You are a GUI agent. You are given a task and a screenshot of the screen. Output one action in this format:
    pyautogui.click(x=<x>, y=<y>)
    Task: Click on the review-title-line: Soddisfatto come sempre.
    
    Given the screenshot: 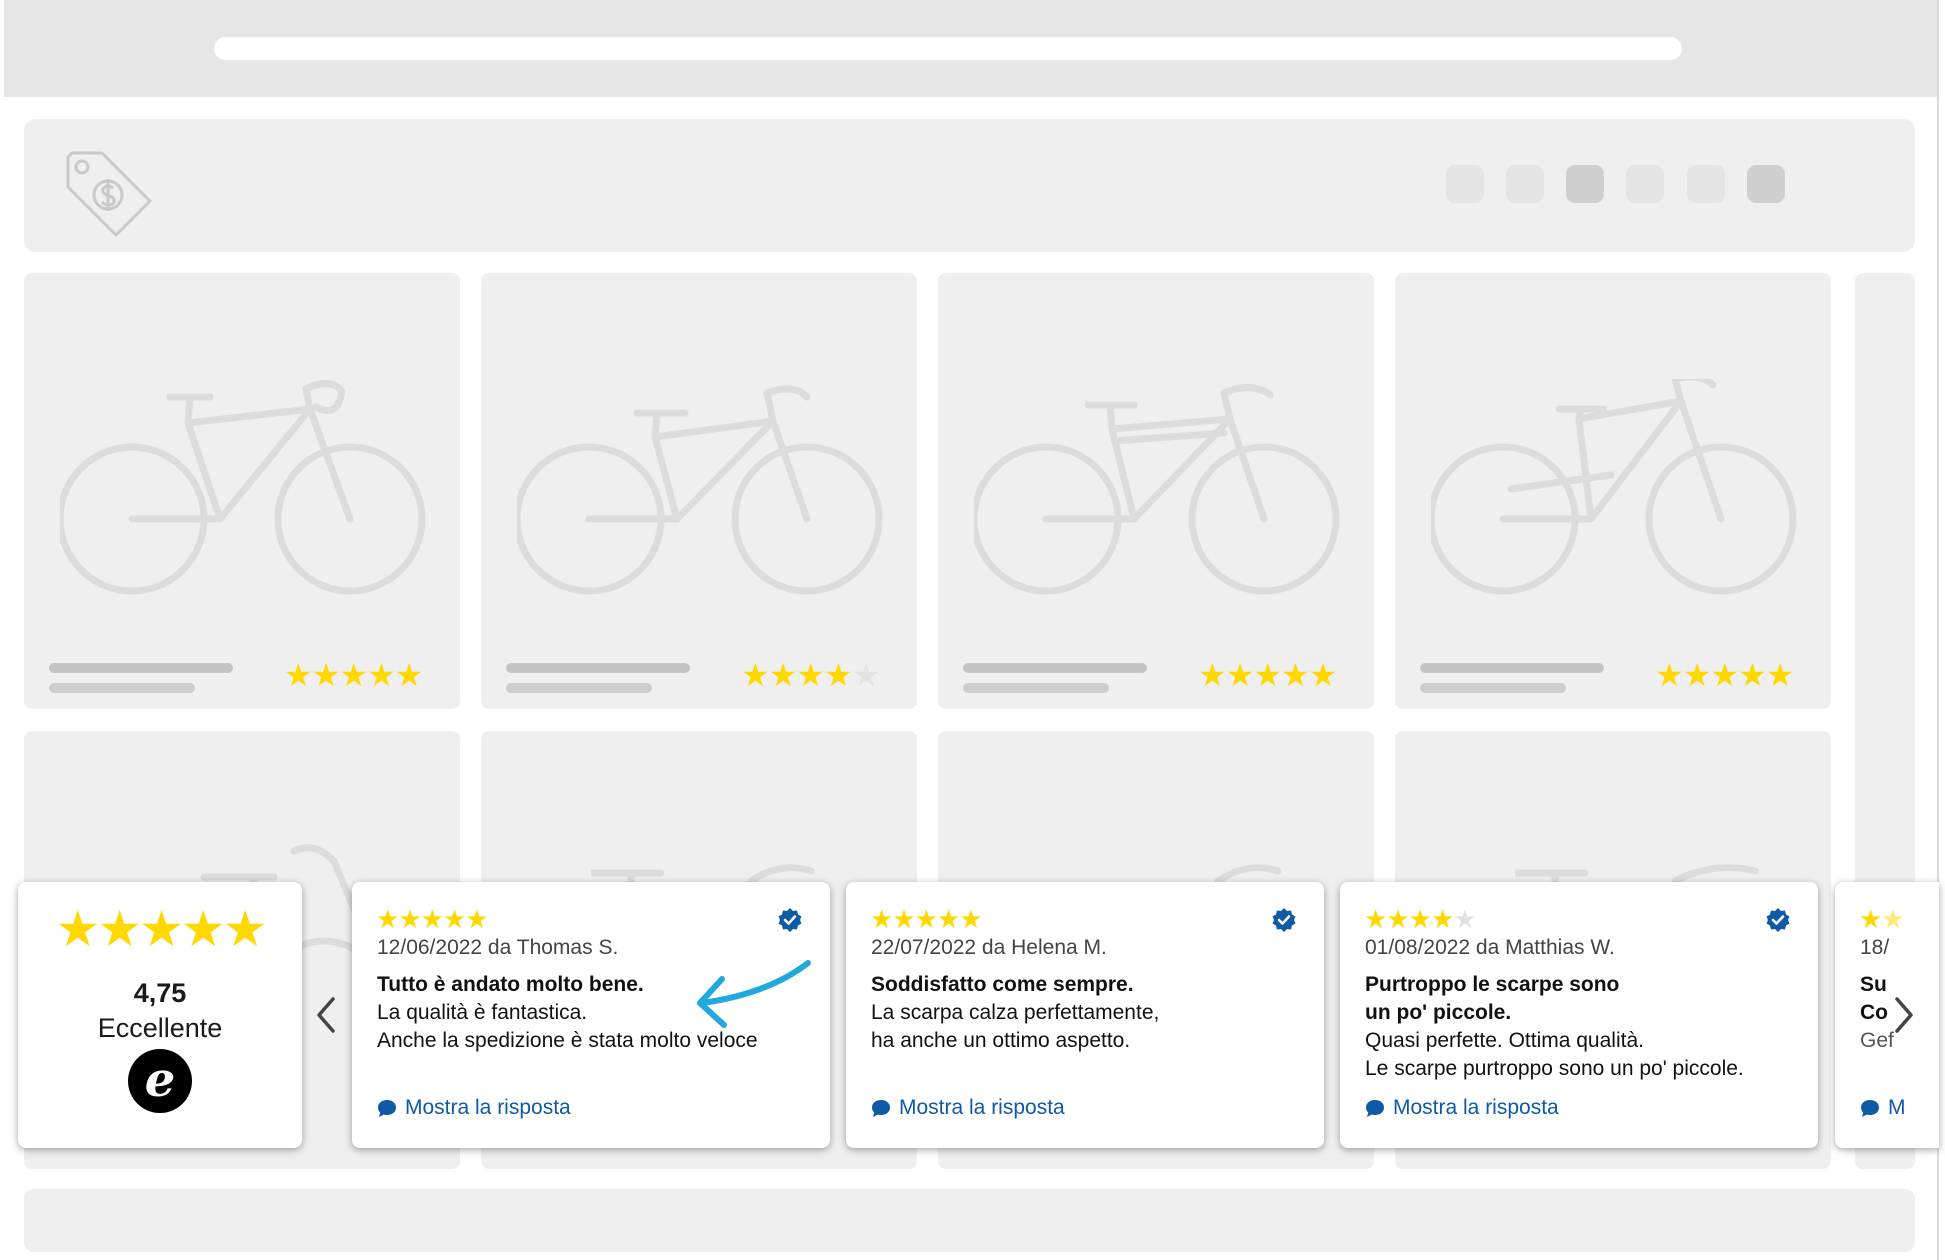 What is the action you would take?
    pyautogui.click(x=1002, y=984)
    